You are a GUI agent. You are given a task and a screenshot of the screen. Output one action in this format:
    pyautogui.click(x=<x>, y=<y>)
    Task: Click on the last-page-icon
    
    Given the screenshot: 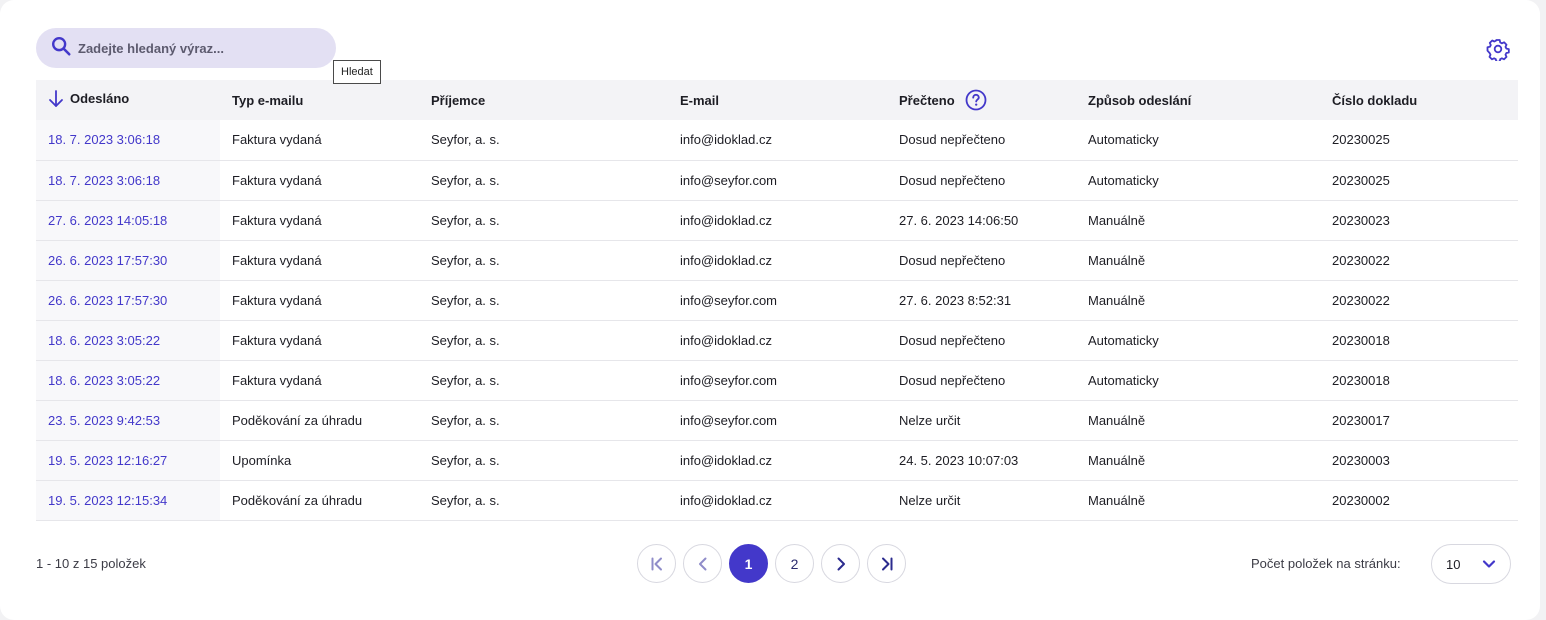 What is the action you would take?
    pyautogui.click(x=886, y=563)
    